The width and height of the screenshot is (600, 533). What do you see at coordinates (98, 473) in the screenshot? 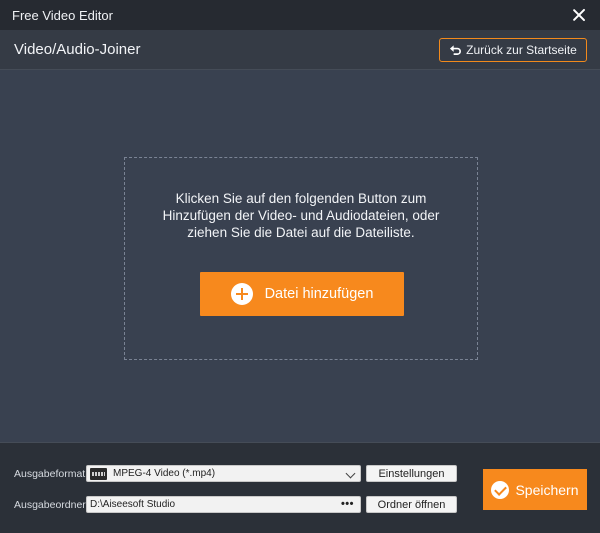
I see `video-format-icon` at bounding box center [98, 473].